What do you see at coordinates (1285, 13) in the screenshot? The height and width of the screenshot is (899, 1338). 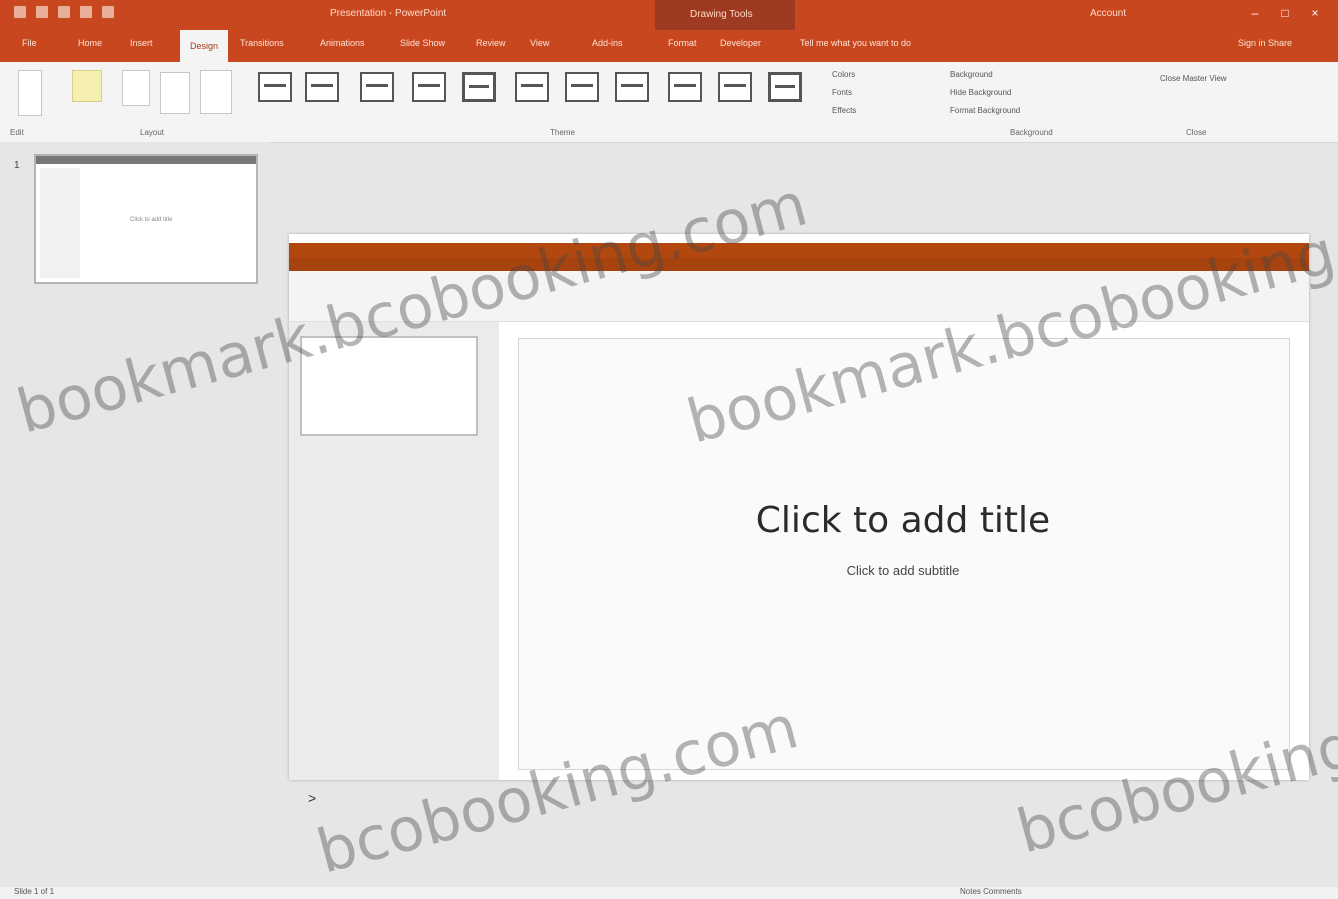 I see `maximize-icon: □` at bounding box center [1285, 13].